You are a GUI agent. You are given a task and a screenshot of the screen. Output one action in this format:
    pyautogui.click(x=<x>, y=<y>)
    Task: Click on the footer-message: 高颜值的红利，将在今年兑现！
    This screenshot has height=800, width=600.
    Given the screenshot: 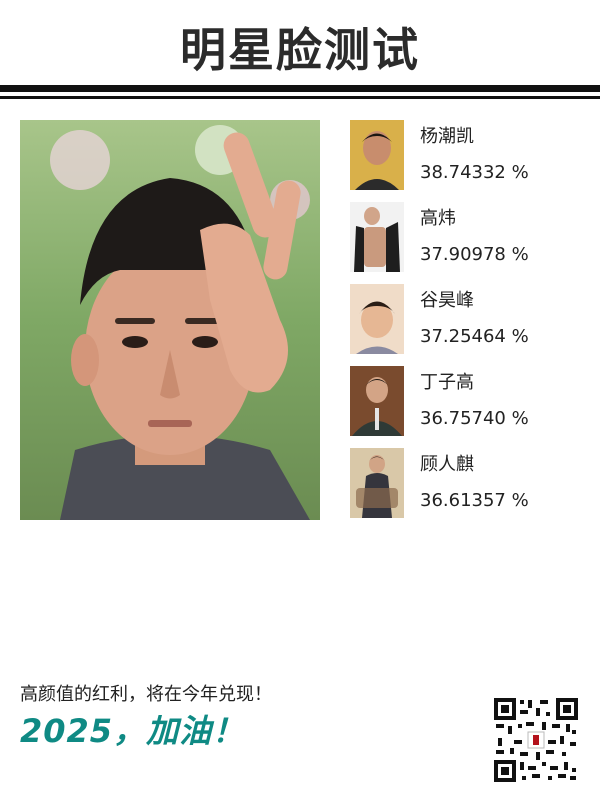 What is the action you would take?
    pyautogui.click(x=146, y=694)
    